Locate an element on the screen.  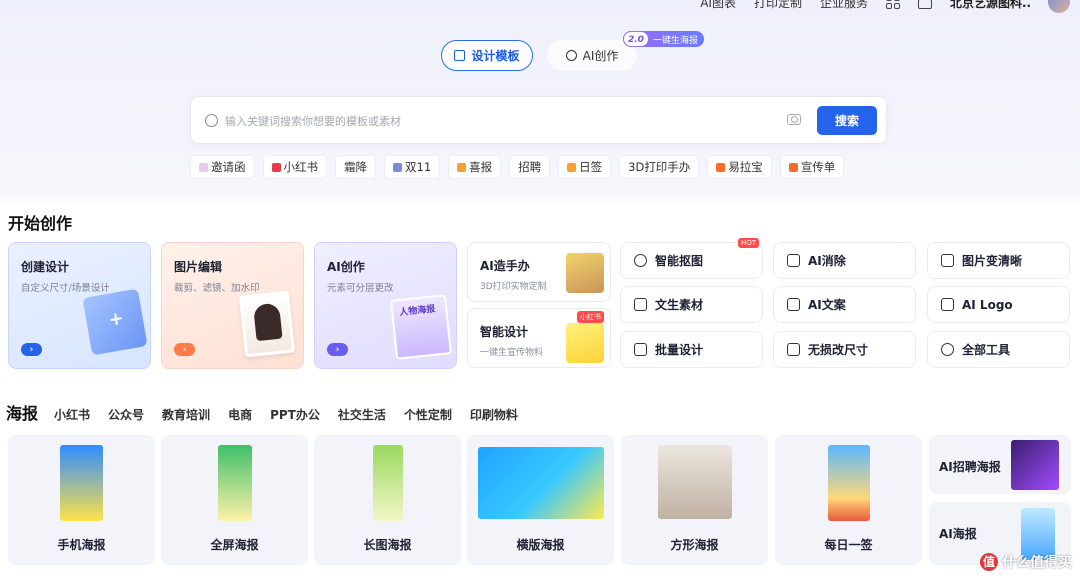
tool-ai-logo: AI Logo is located at coordinates (998, 304).